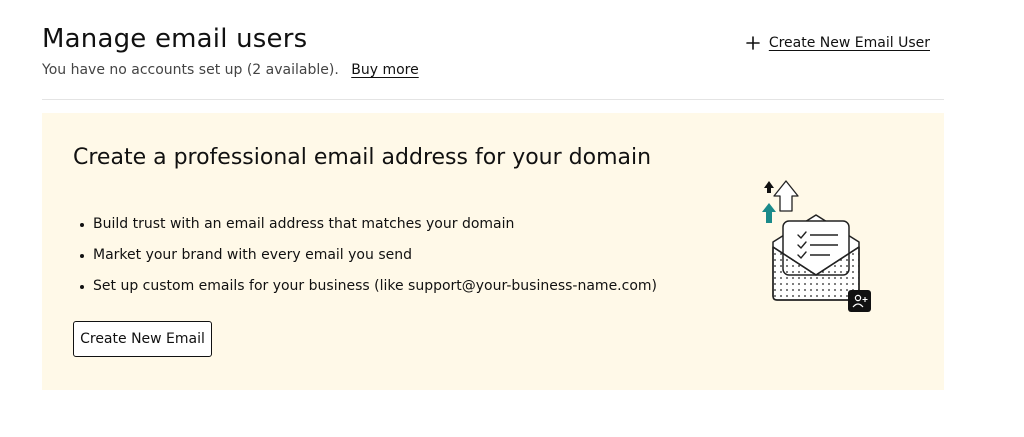 The height and width of the screenshot is (437, 1024). Describe the element at coordinates (753, 43) in the screenshot. I see `plus-icon` at that location.